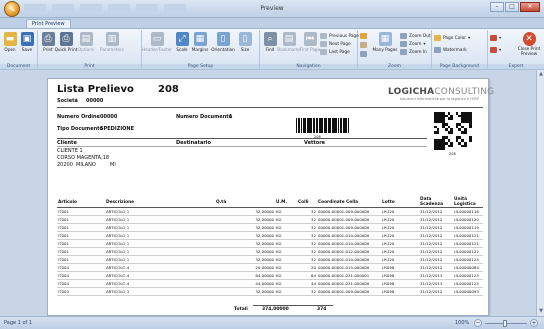 The width and height of the screenshot is (544, 329). Describe the element at coordinates (245, 227) in the screenshot. I see `table-cell: 32,00000` at that location.